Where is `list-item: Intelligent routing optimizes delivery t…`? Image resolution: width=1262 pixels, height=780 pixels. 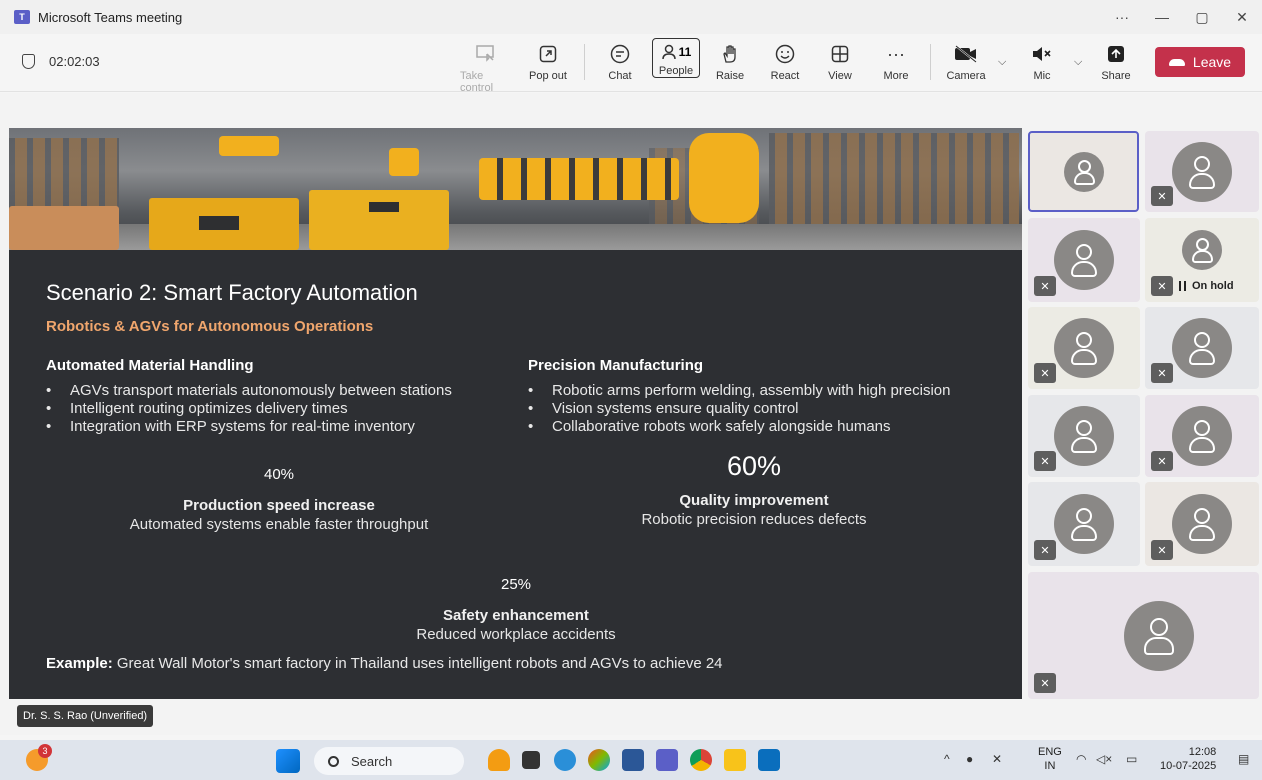
list-item: Intelligent routing optimizes delivery t… is located at coordinates (247, 409).